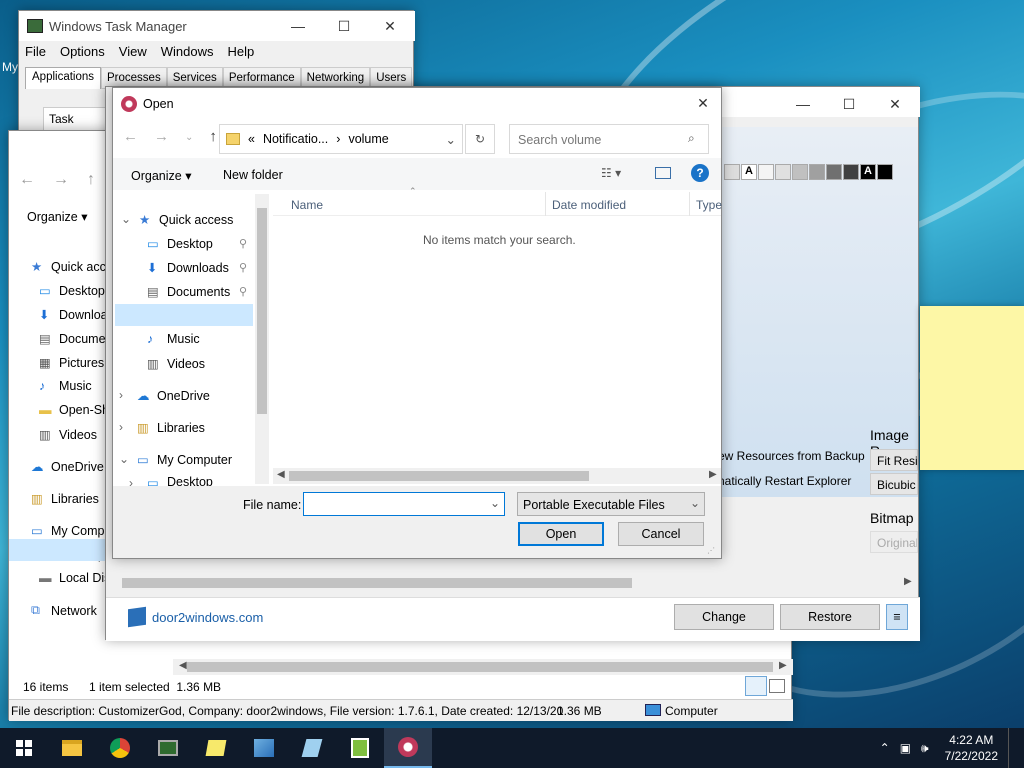  Describe the element at coordinates (724, 617) in the screenshot. I see `change-button: Change` at that location.